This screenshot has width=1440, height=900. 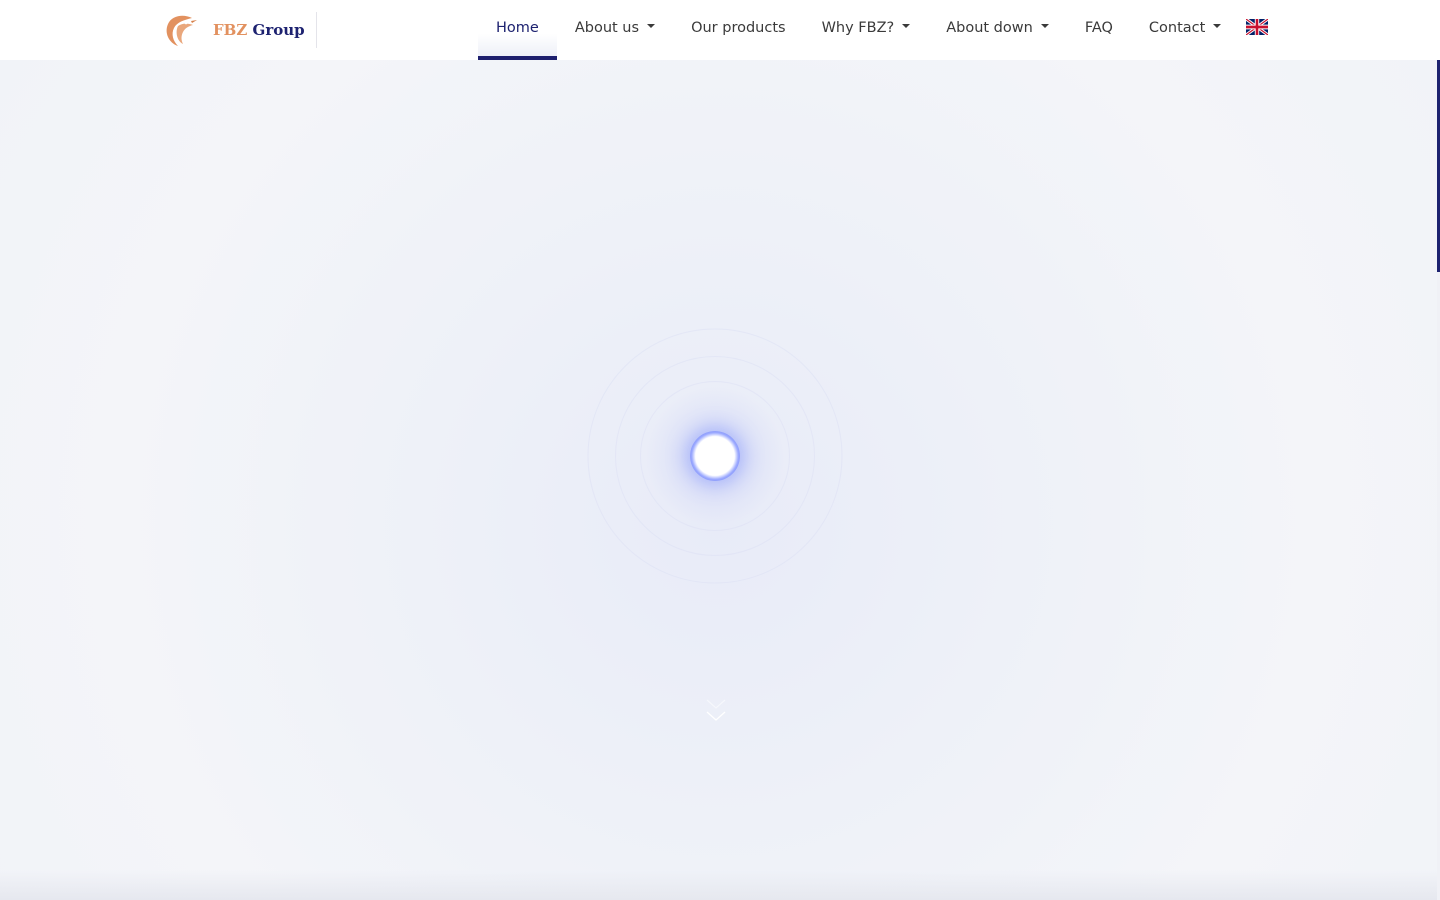 I want to click on nav-item-why-fbz: Why FBZ?, so click(x=866, y=28).